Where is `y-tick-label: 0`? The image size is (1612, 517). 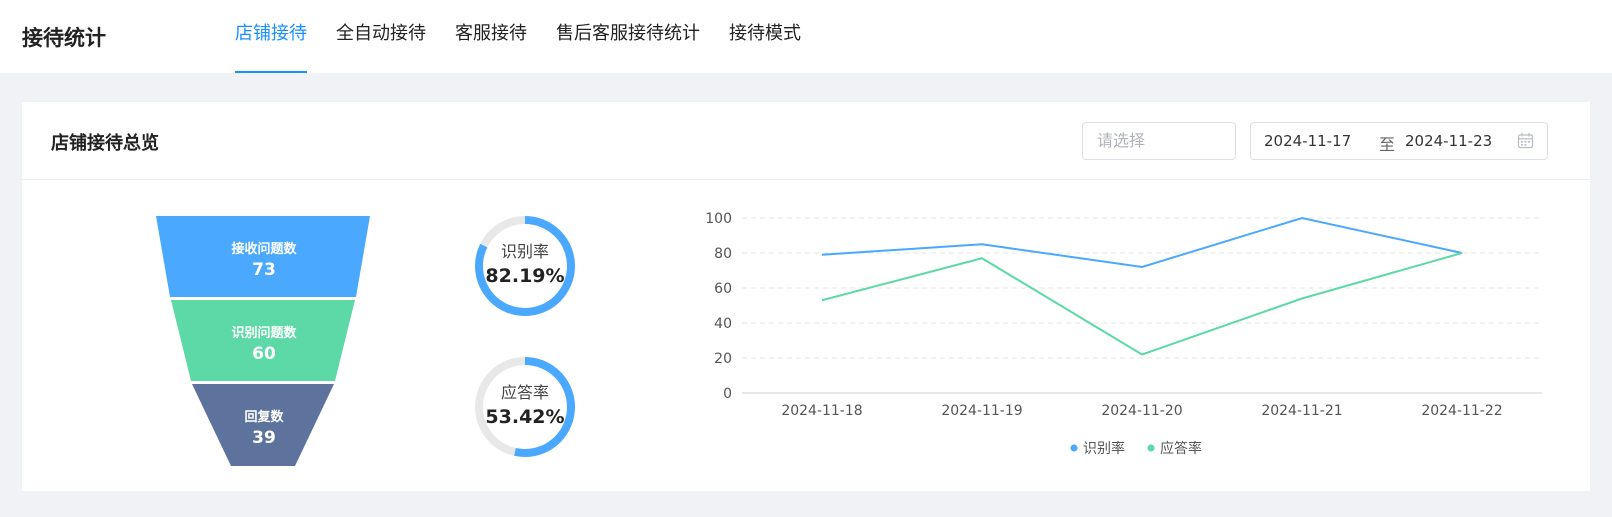
y-tick-label: 0 is located at coordinates (727, 394).